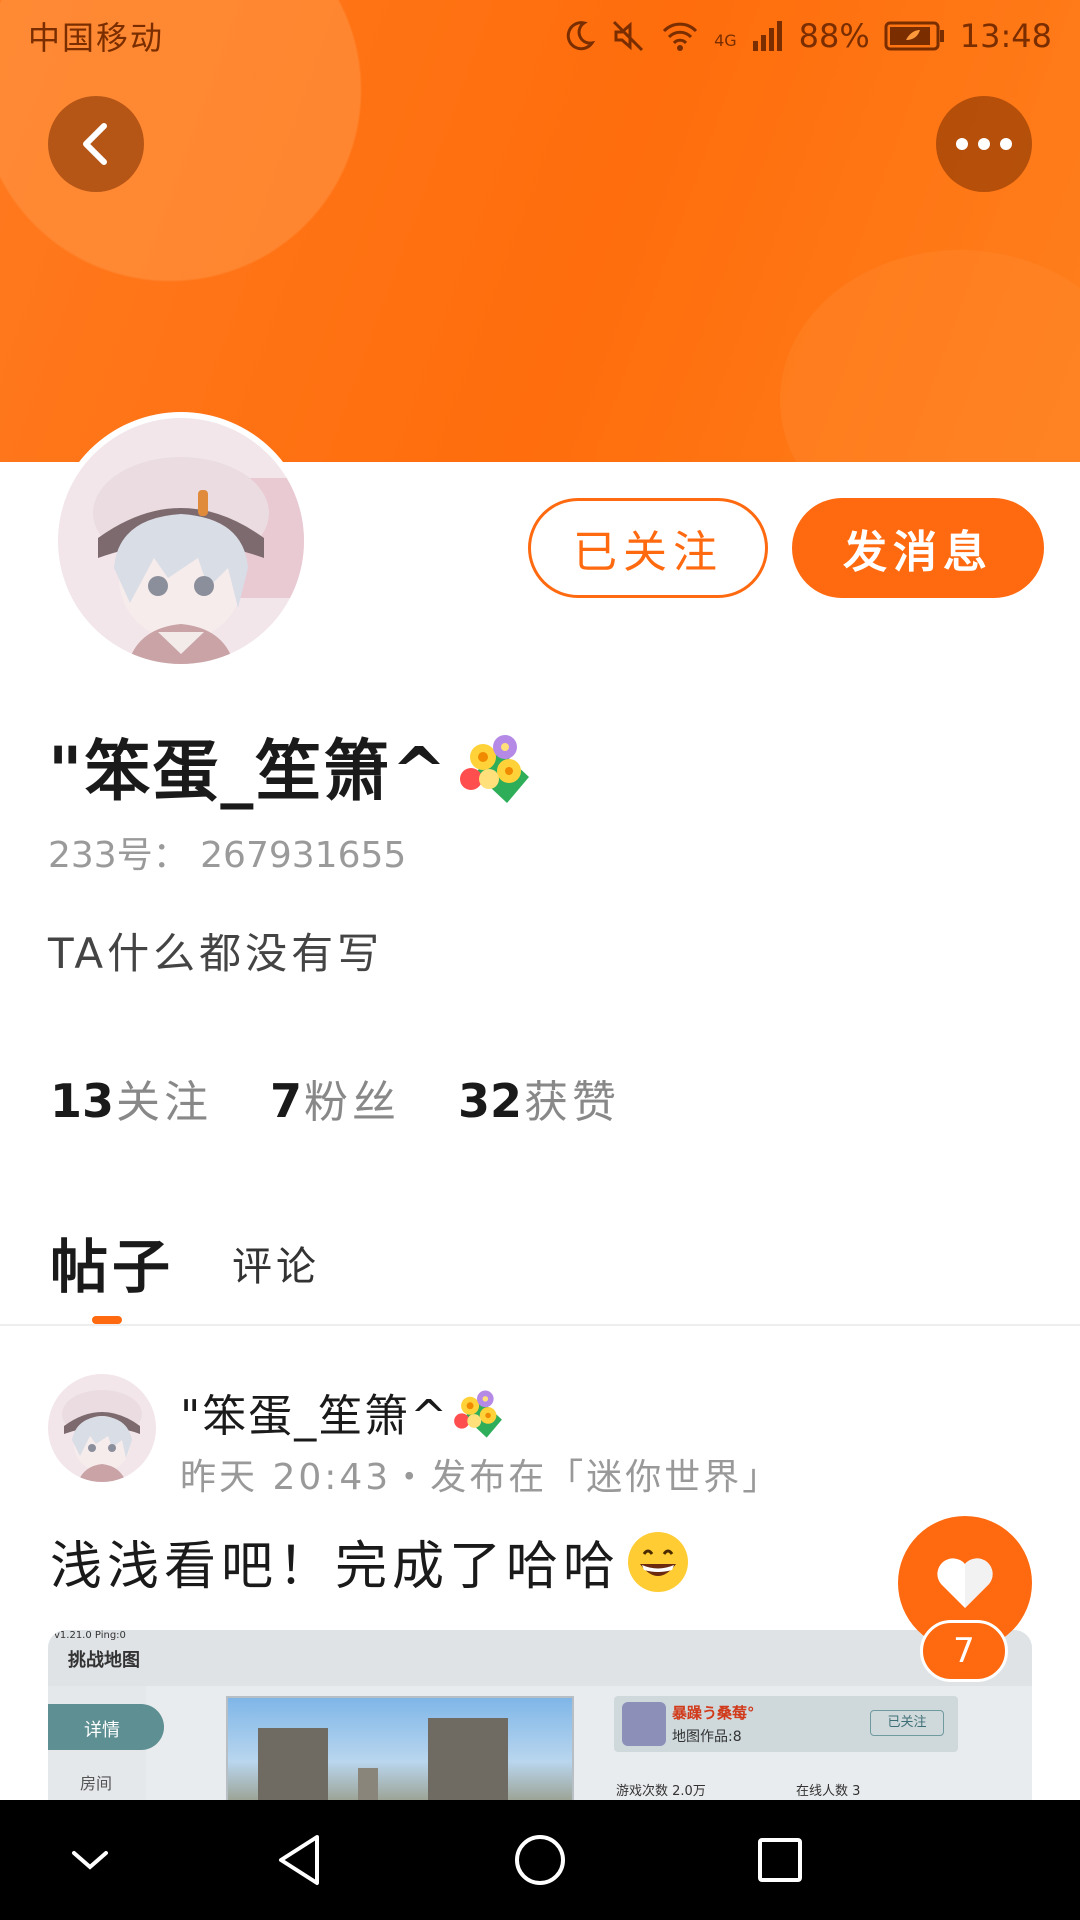  I want to click on screenshot-title: 挑战地图, so click(104, 1660).